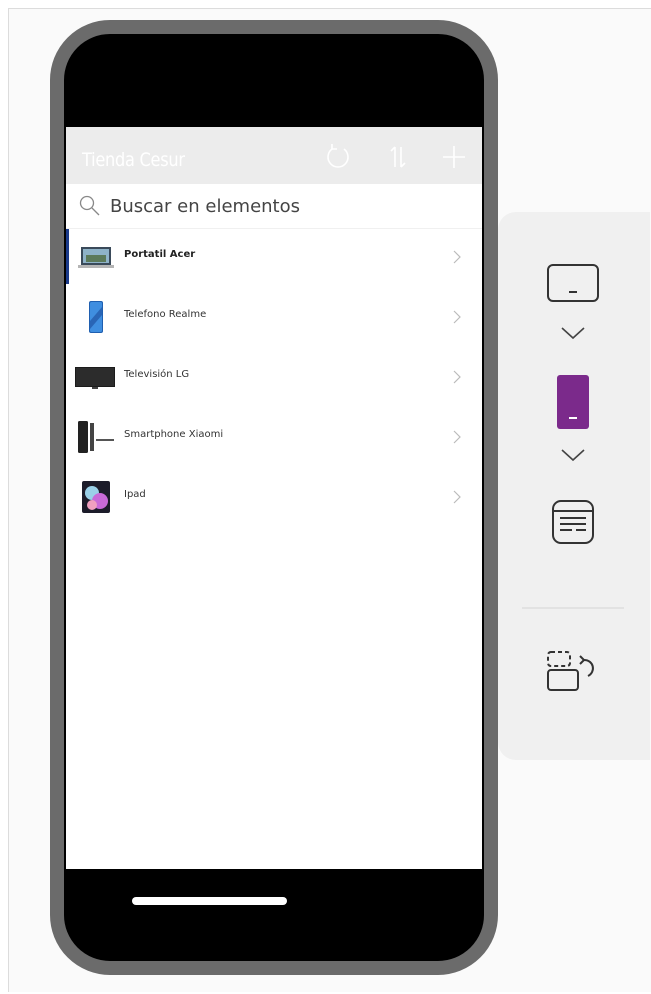  What do you see at coordinates (398, 157) in the screenshot?
I see `sort-icon` at bounding box center [398, 157].